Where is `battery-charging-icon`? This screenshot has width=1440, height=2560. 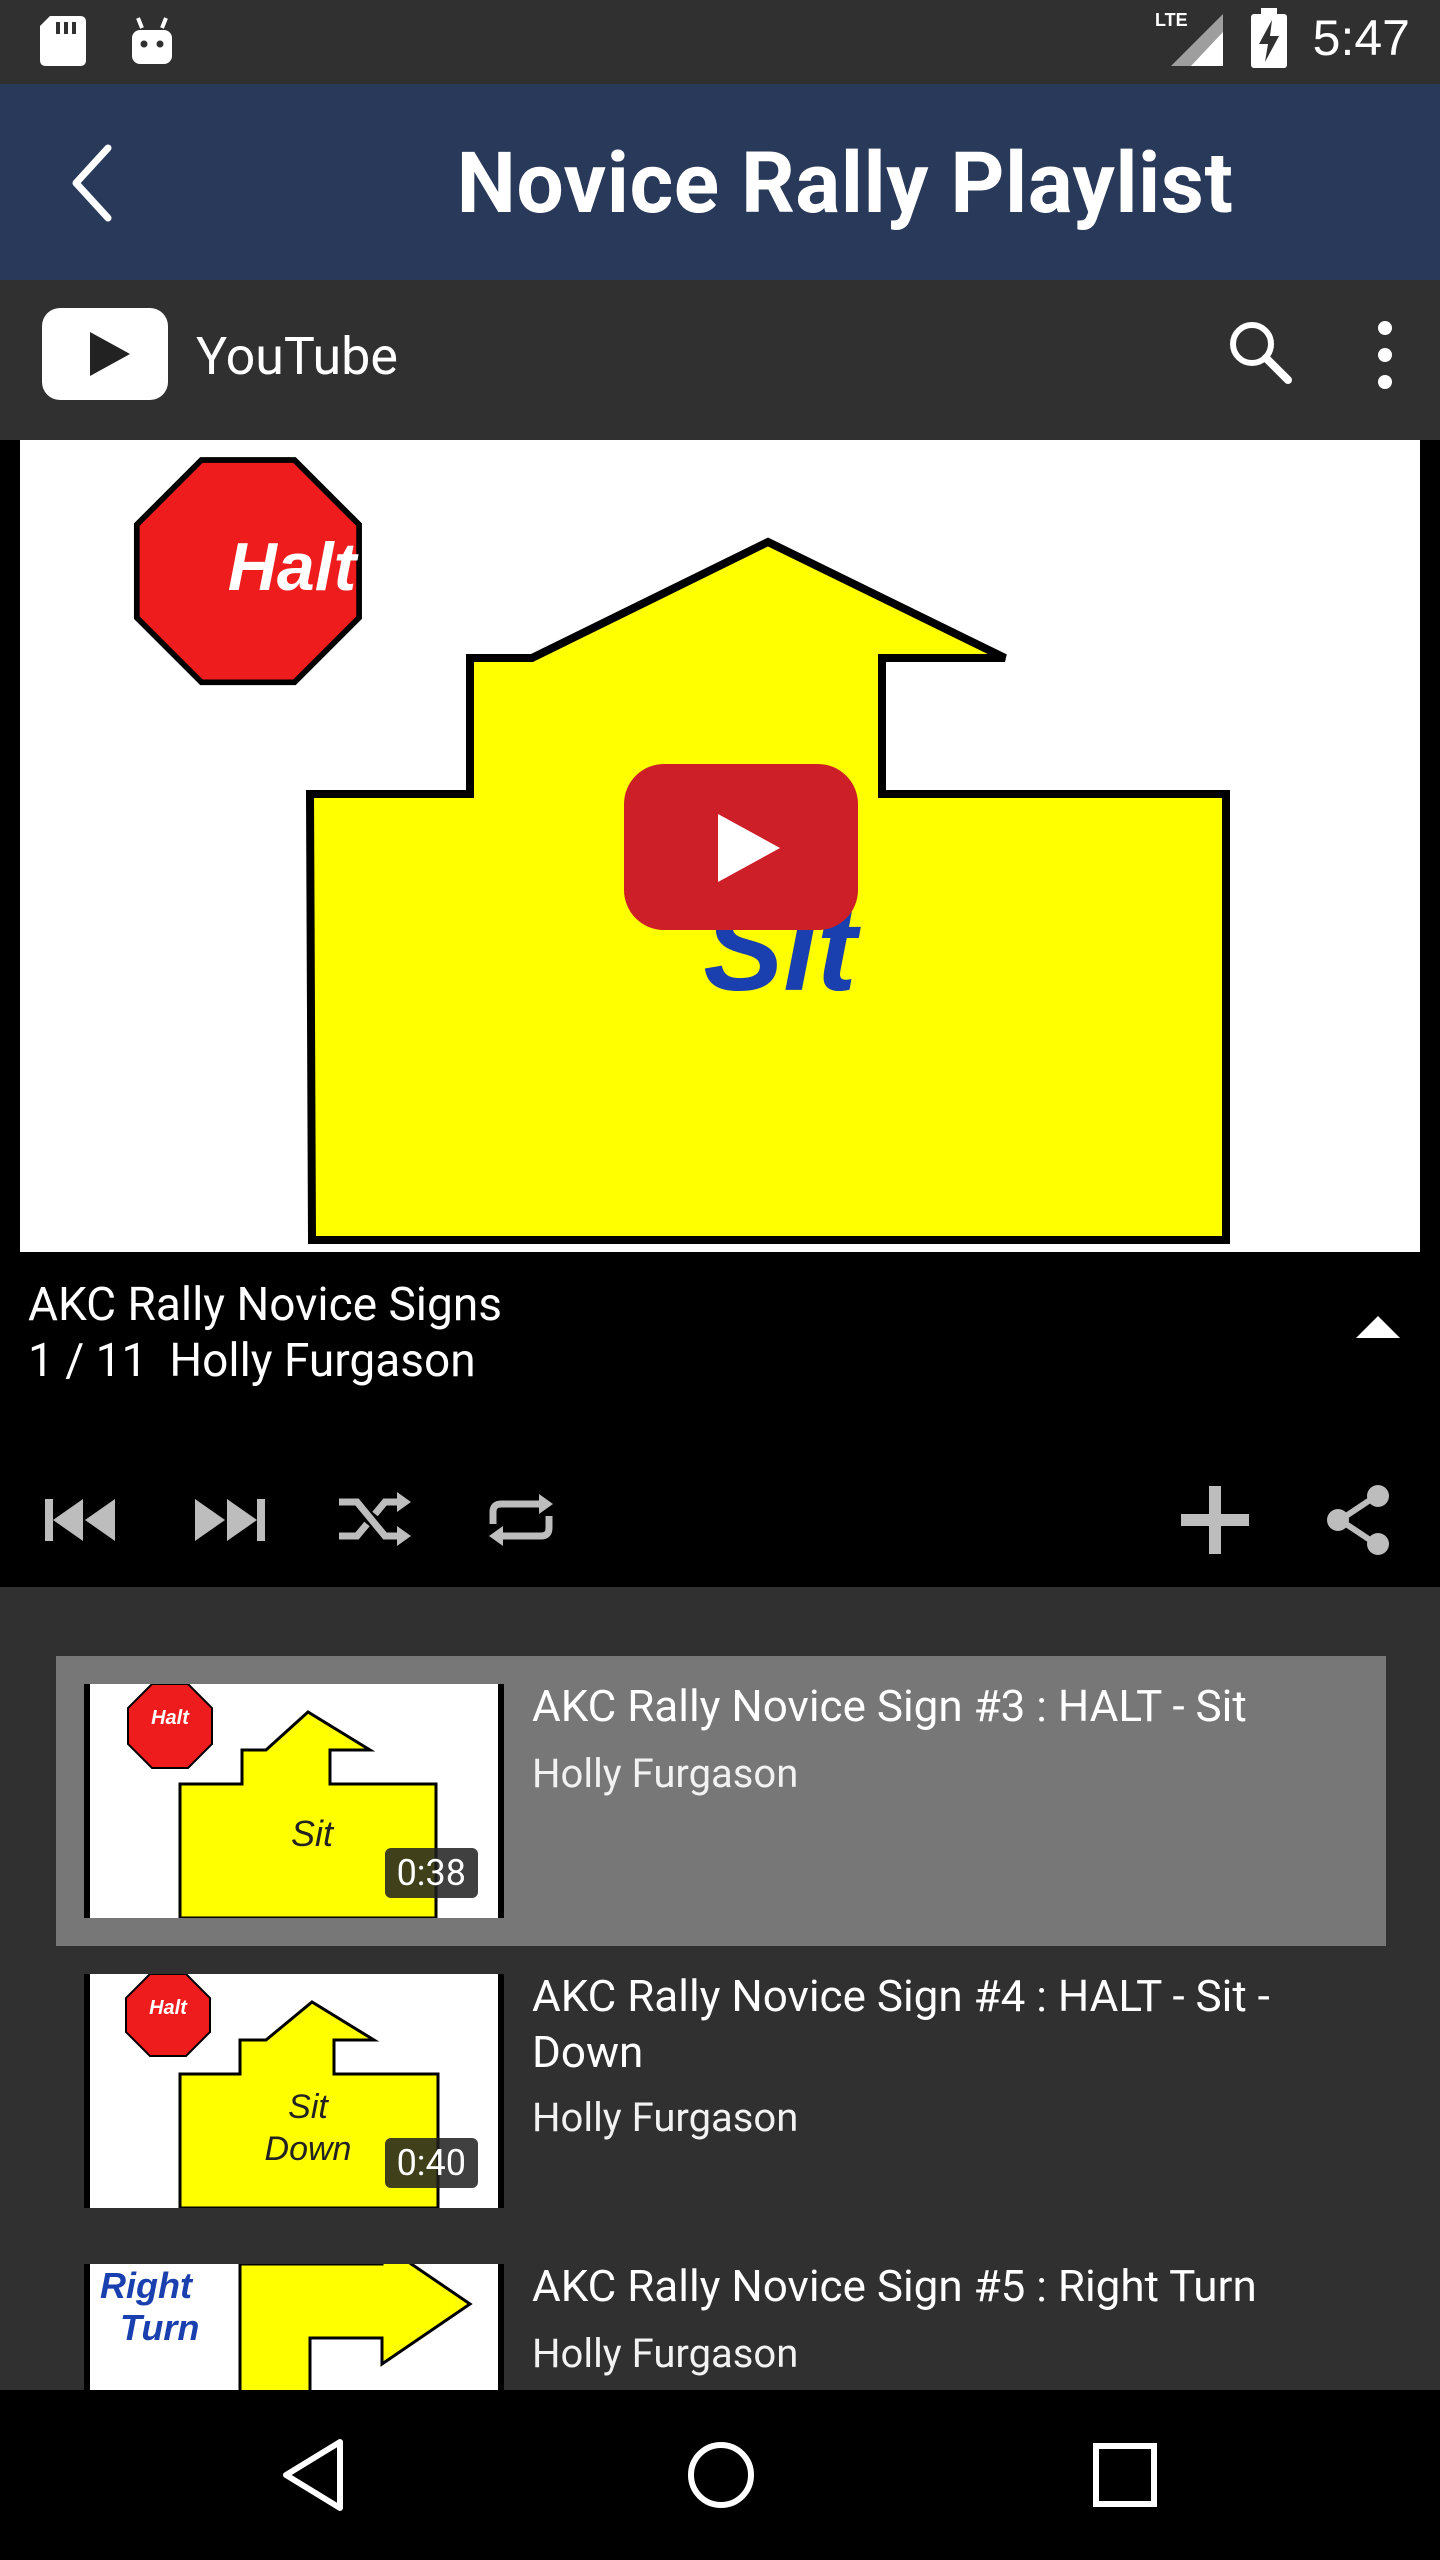
battery-charging-icon is located at coordinates (1268, 38).